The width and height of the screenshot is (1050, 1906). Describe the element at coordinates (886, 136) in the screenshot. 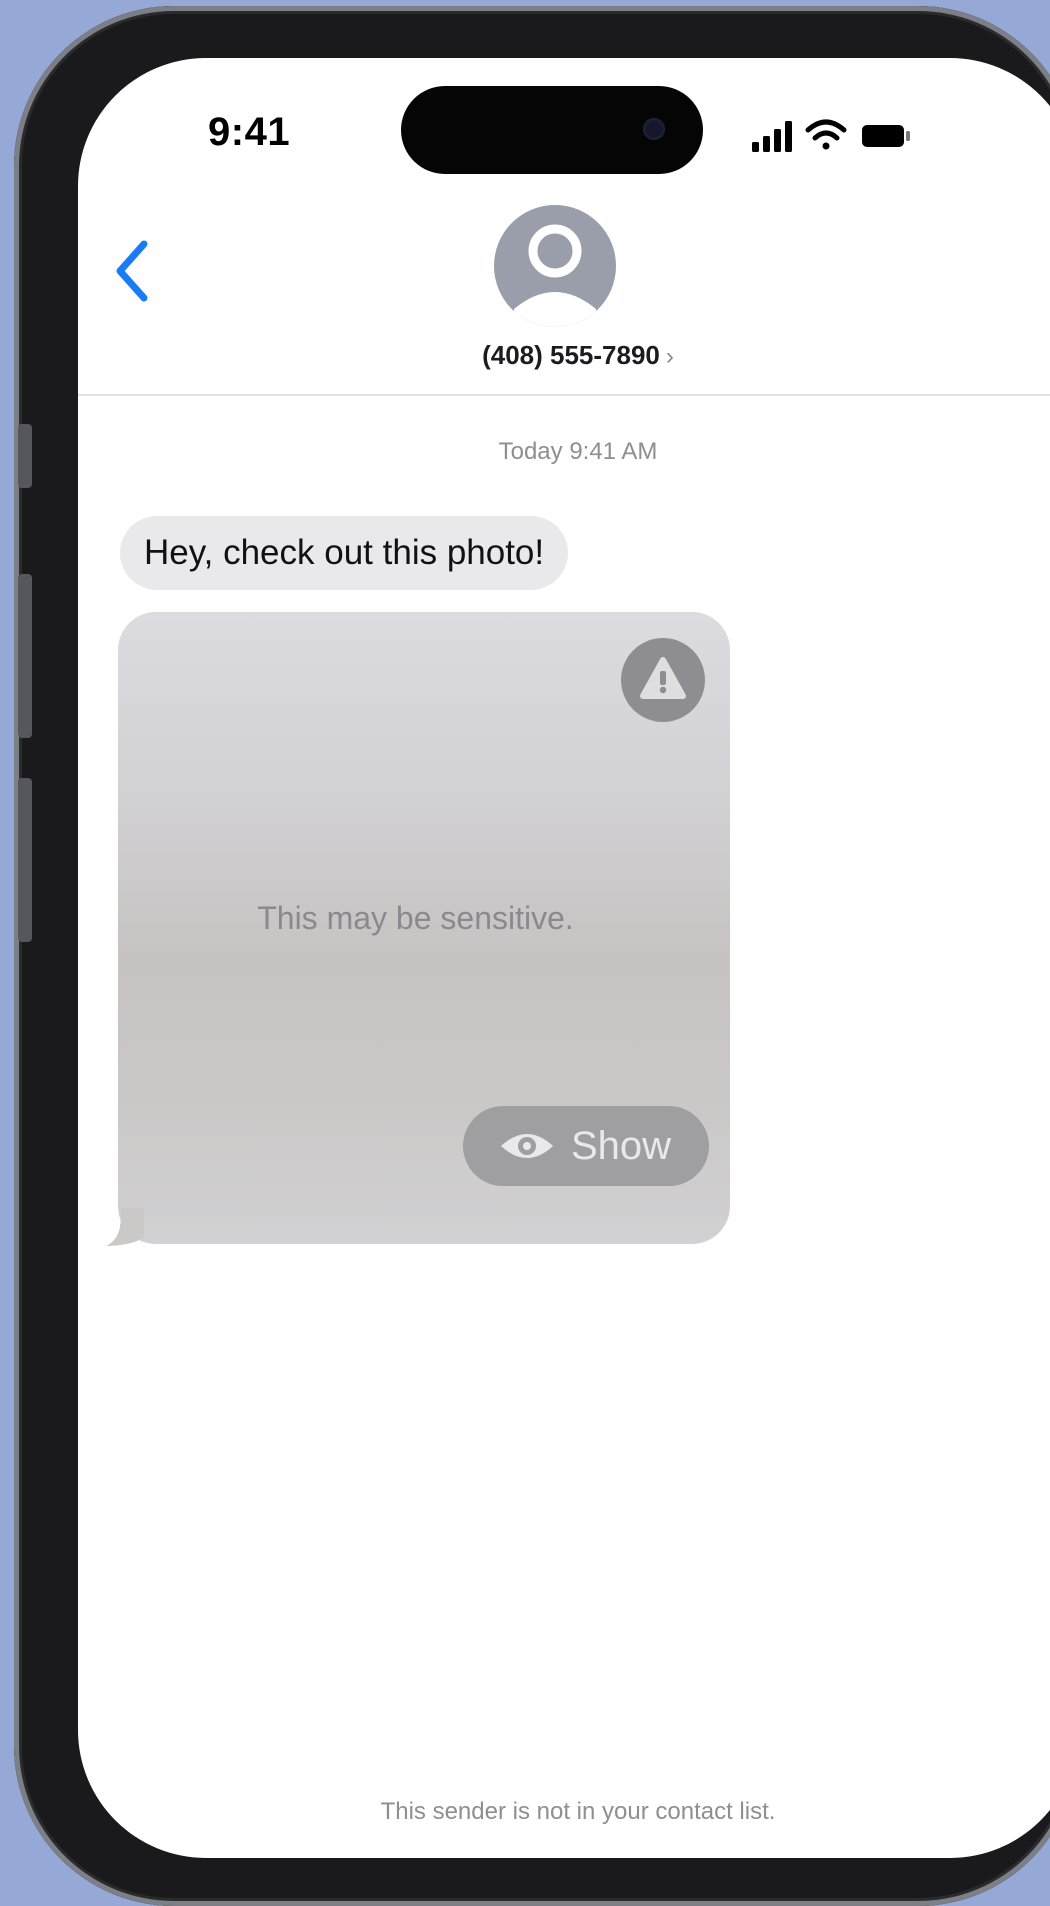

I see `battery-icon` at that location.